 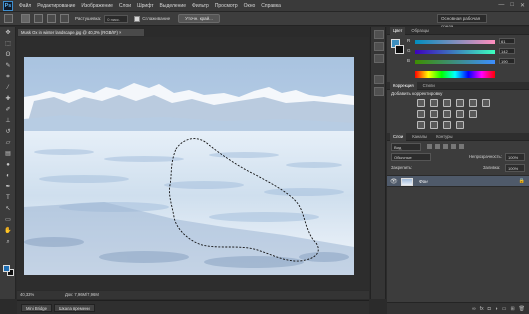 I want to click on foreground-color-swatch, so click(x=6, y=268).